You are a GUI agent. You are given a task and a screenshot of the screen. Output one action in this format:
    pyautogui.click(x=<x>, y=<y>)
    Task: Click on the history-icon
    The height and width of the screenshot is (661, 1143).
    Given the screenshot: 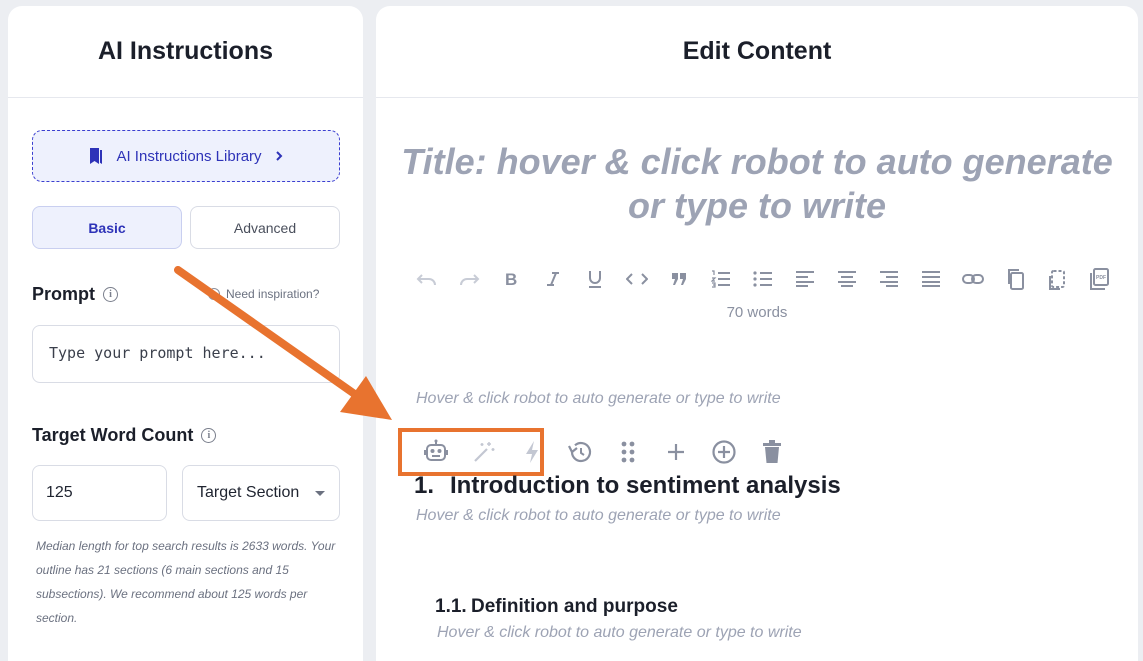 What is the action you would take?
    pyautogui.click(x=580, y=452)
    